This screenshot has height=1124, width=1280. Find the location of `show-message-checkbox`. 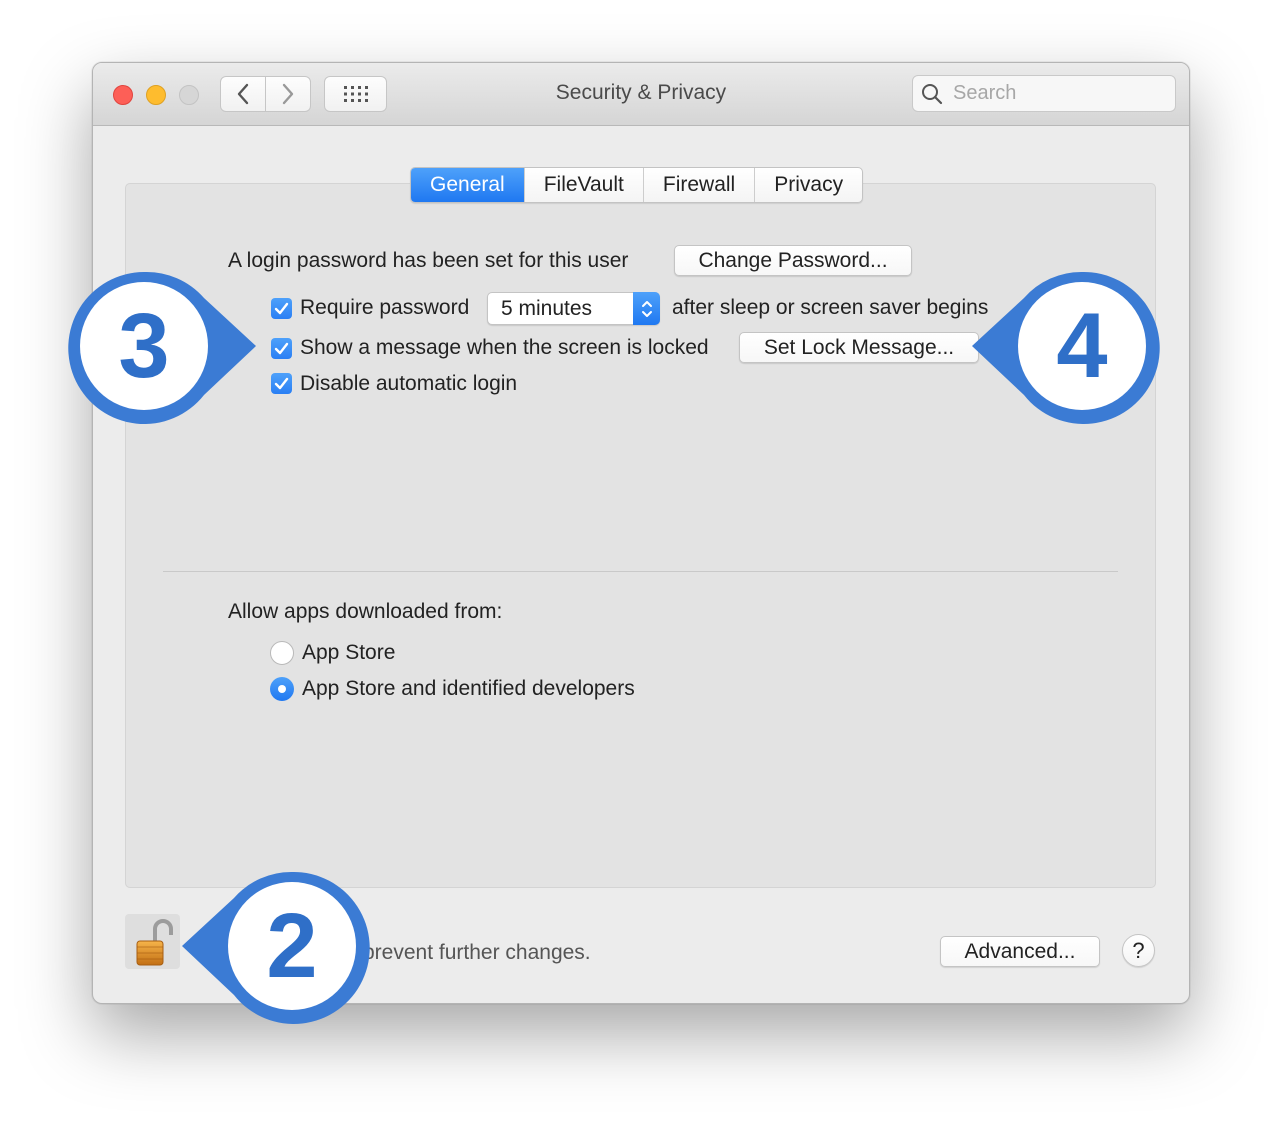

show-message-checkbox is located at coordinates (281, 348).